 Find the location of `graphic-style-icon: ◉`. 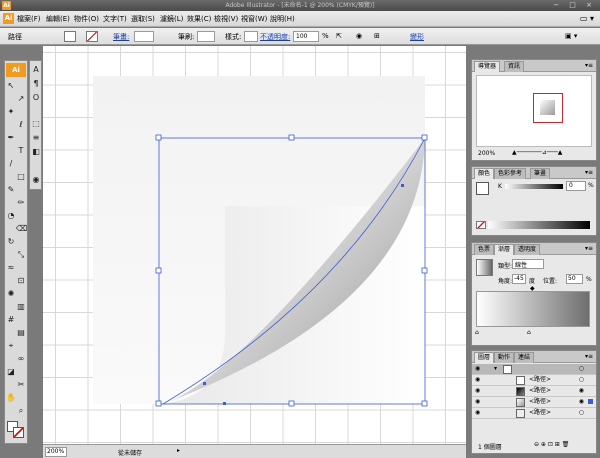

graphic-style-icon: ◉ is located at coordinates (359, 36).